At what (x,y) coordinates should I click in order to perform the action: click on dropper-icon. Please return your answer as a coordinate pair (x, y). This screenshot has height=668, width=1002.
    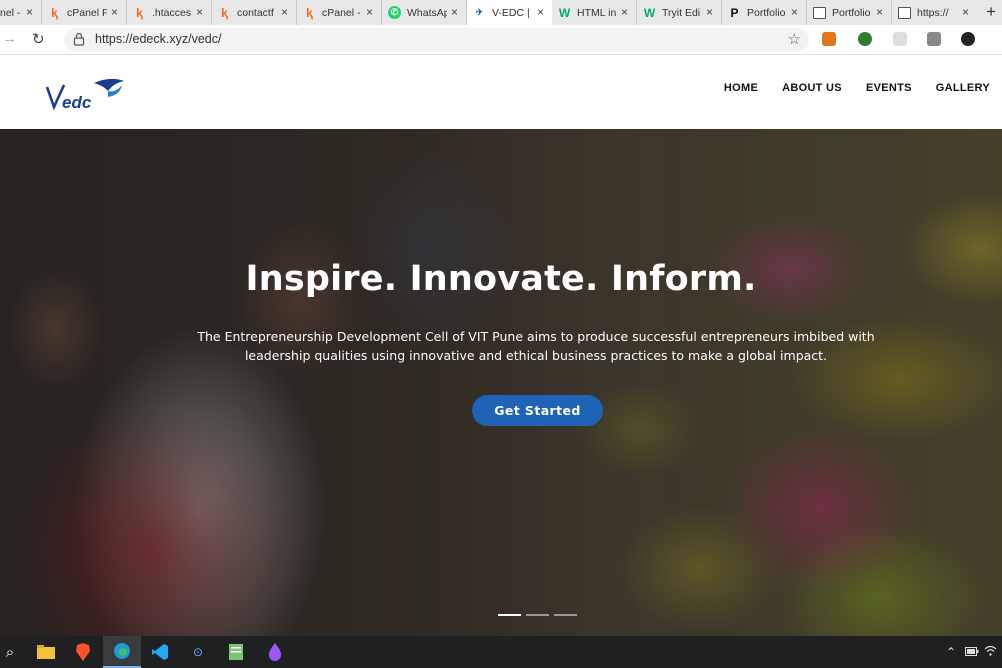
    Looking at the image, I should click on (275, 652).